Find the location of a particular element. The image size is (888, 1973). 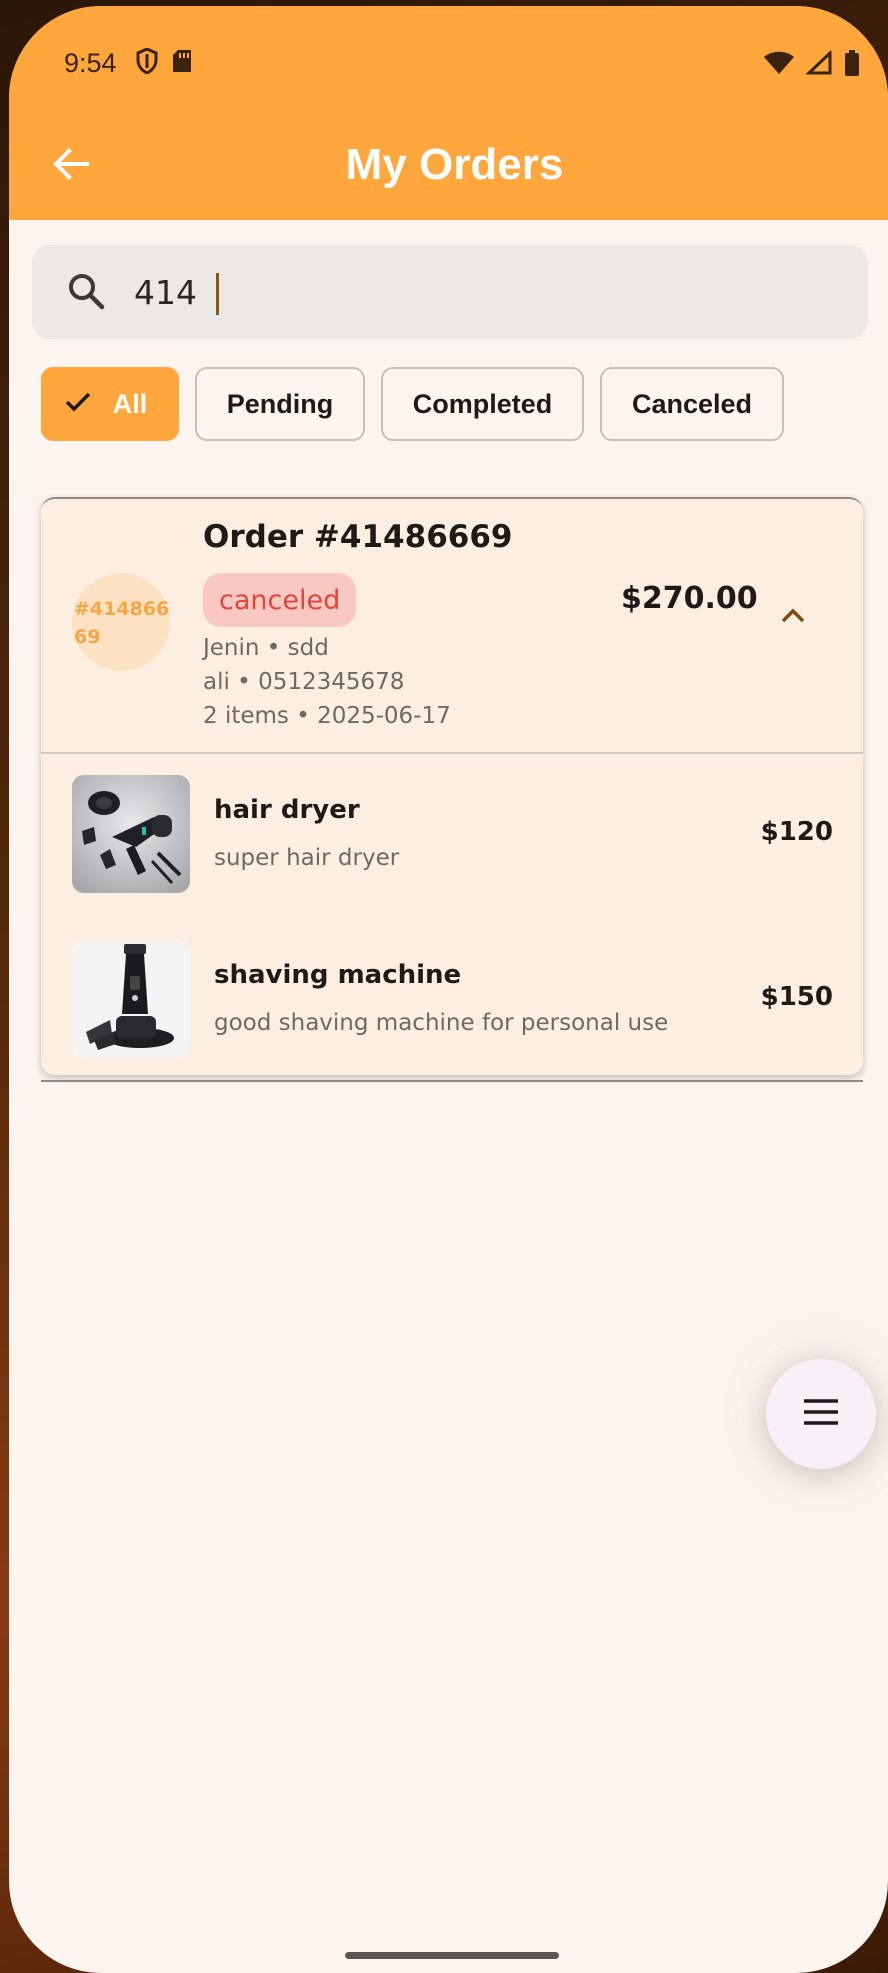

status-filter-chips: All Pending Completed Canceled is located at coordinates (412, 404).